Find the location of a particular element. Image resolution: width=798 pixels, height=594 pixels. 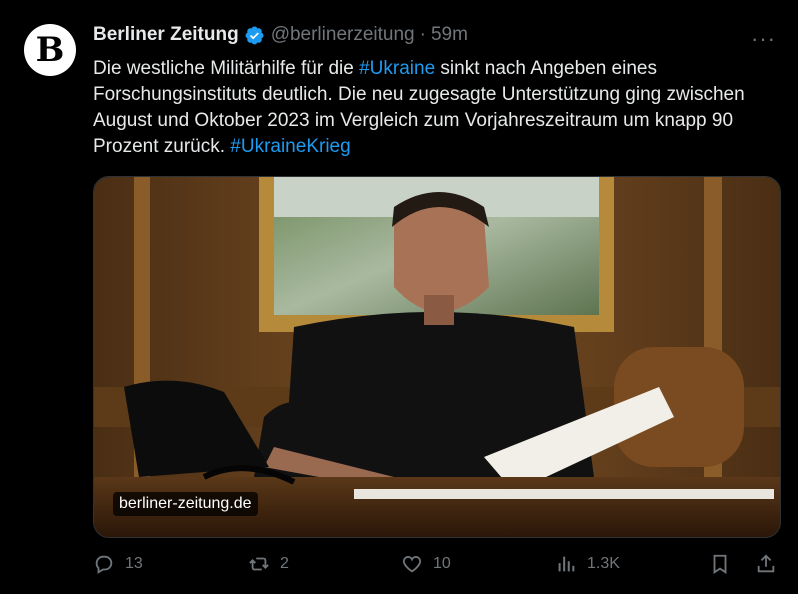

bookmark-button is located at coordinates (725, 564).